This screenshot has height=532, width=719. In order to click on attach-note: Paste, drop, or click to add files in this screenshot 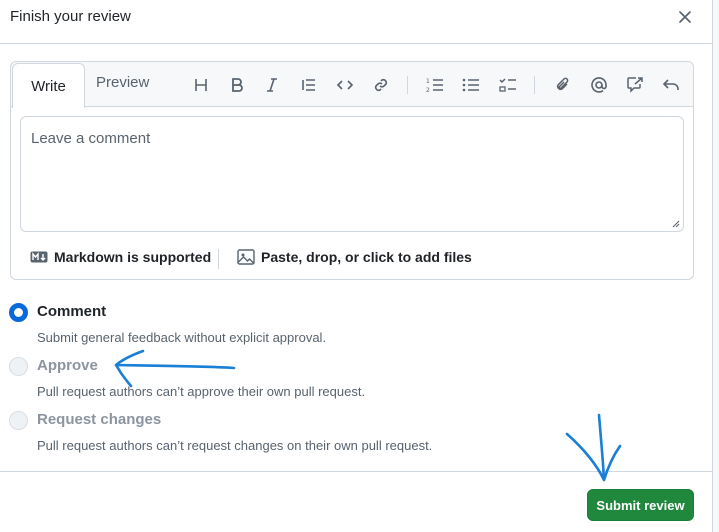, I will do `click(366, 257)`.